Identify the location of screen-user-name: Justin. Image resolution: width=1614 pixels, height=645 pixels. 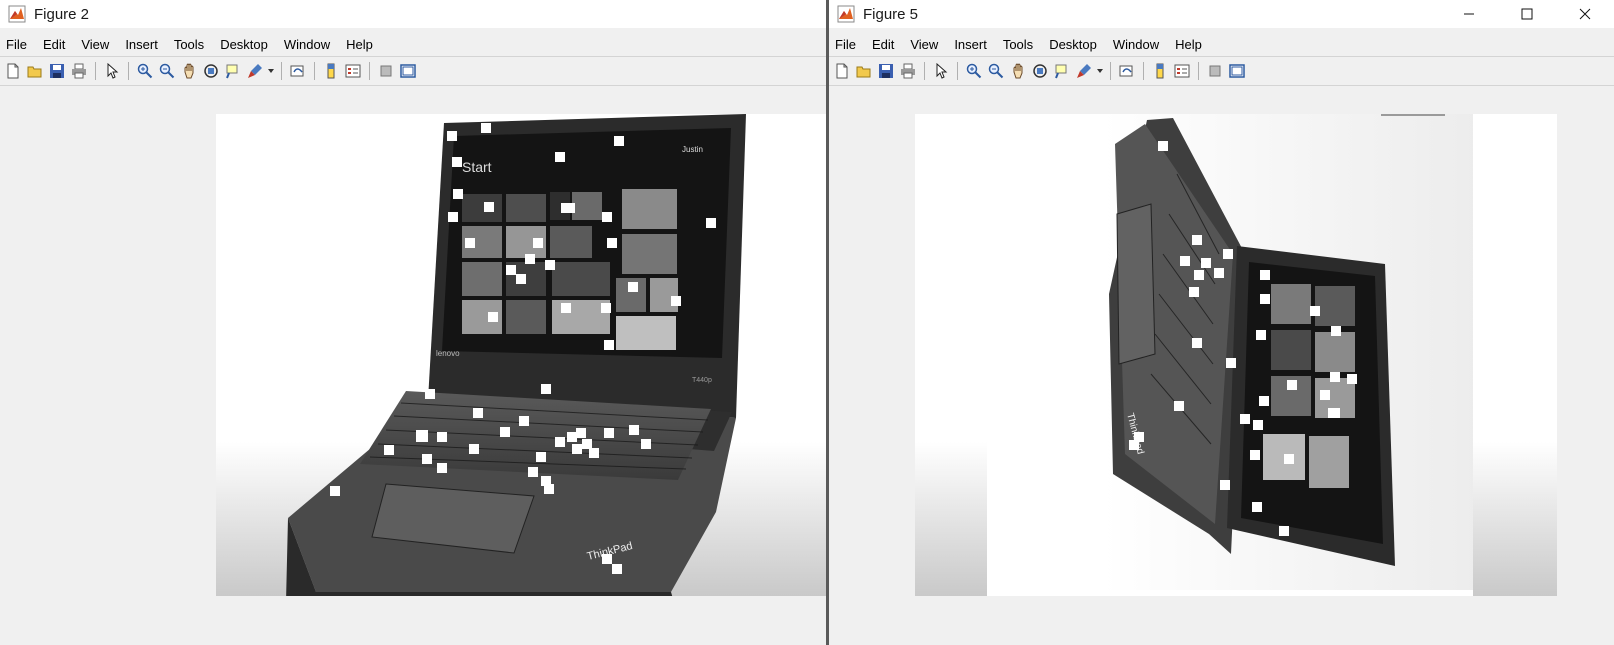
(692, 149).